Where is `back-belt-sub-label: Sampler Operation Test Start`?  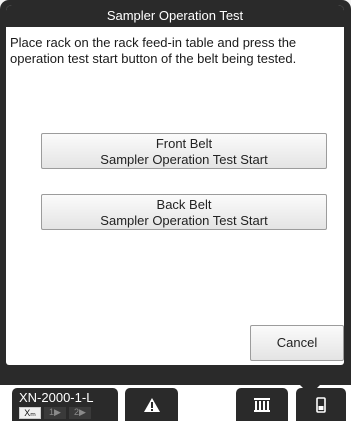 back-belt-sub-label: Sampler Operation Test Start is located at coordinates (184, 220).